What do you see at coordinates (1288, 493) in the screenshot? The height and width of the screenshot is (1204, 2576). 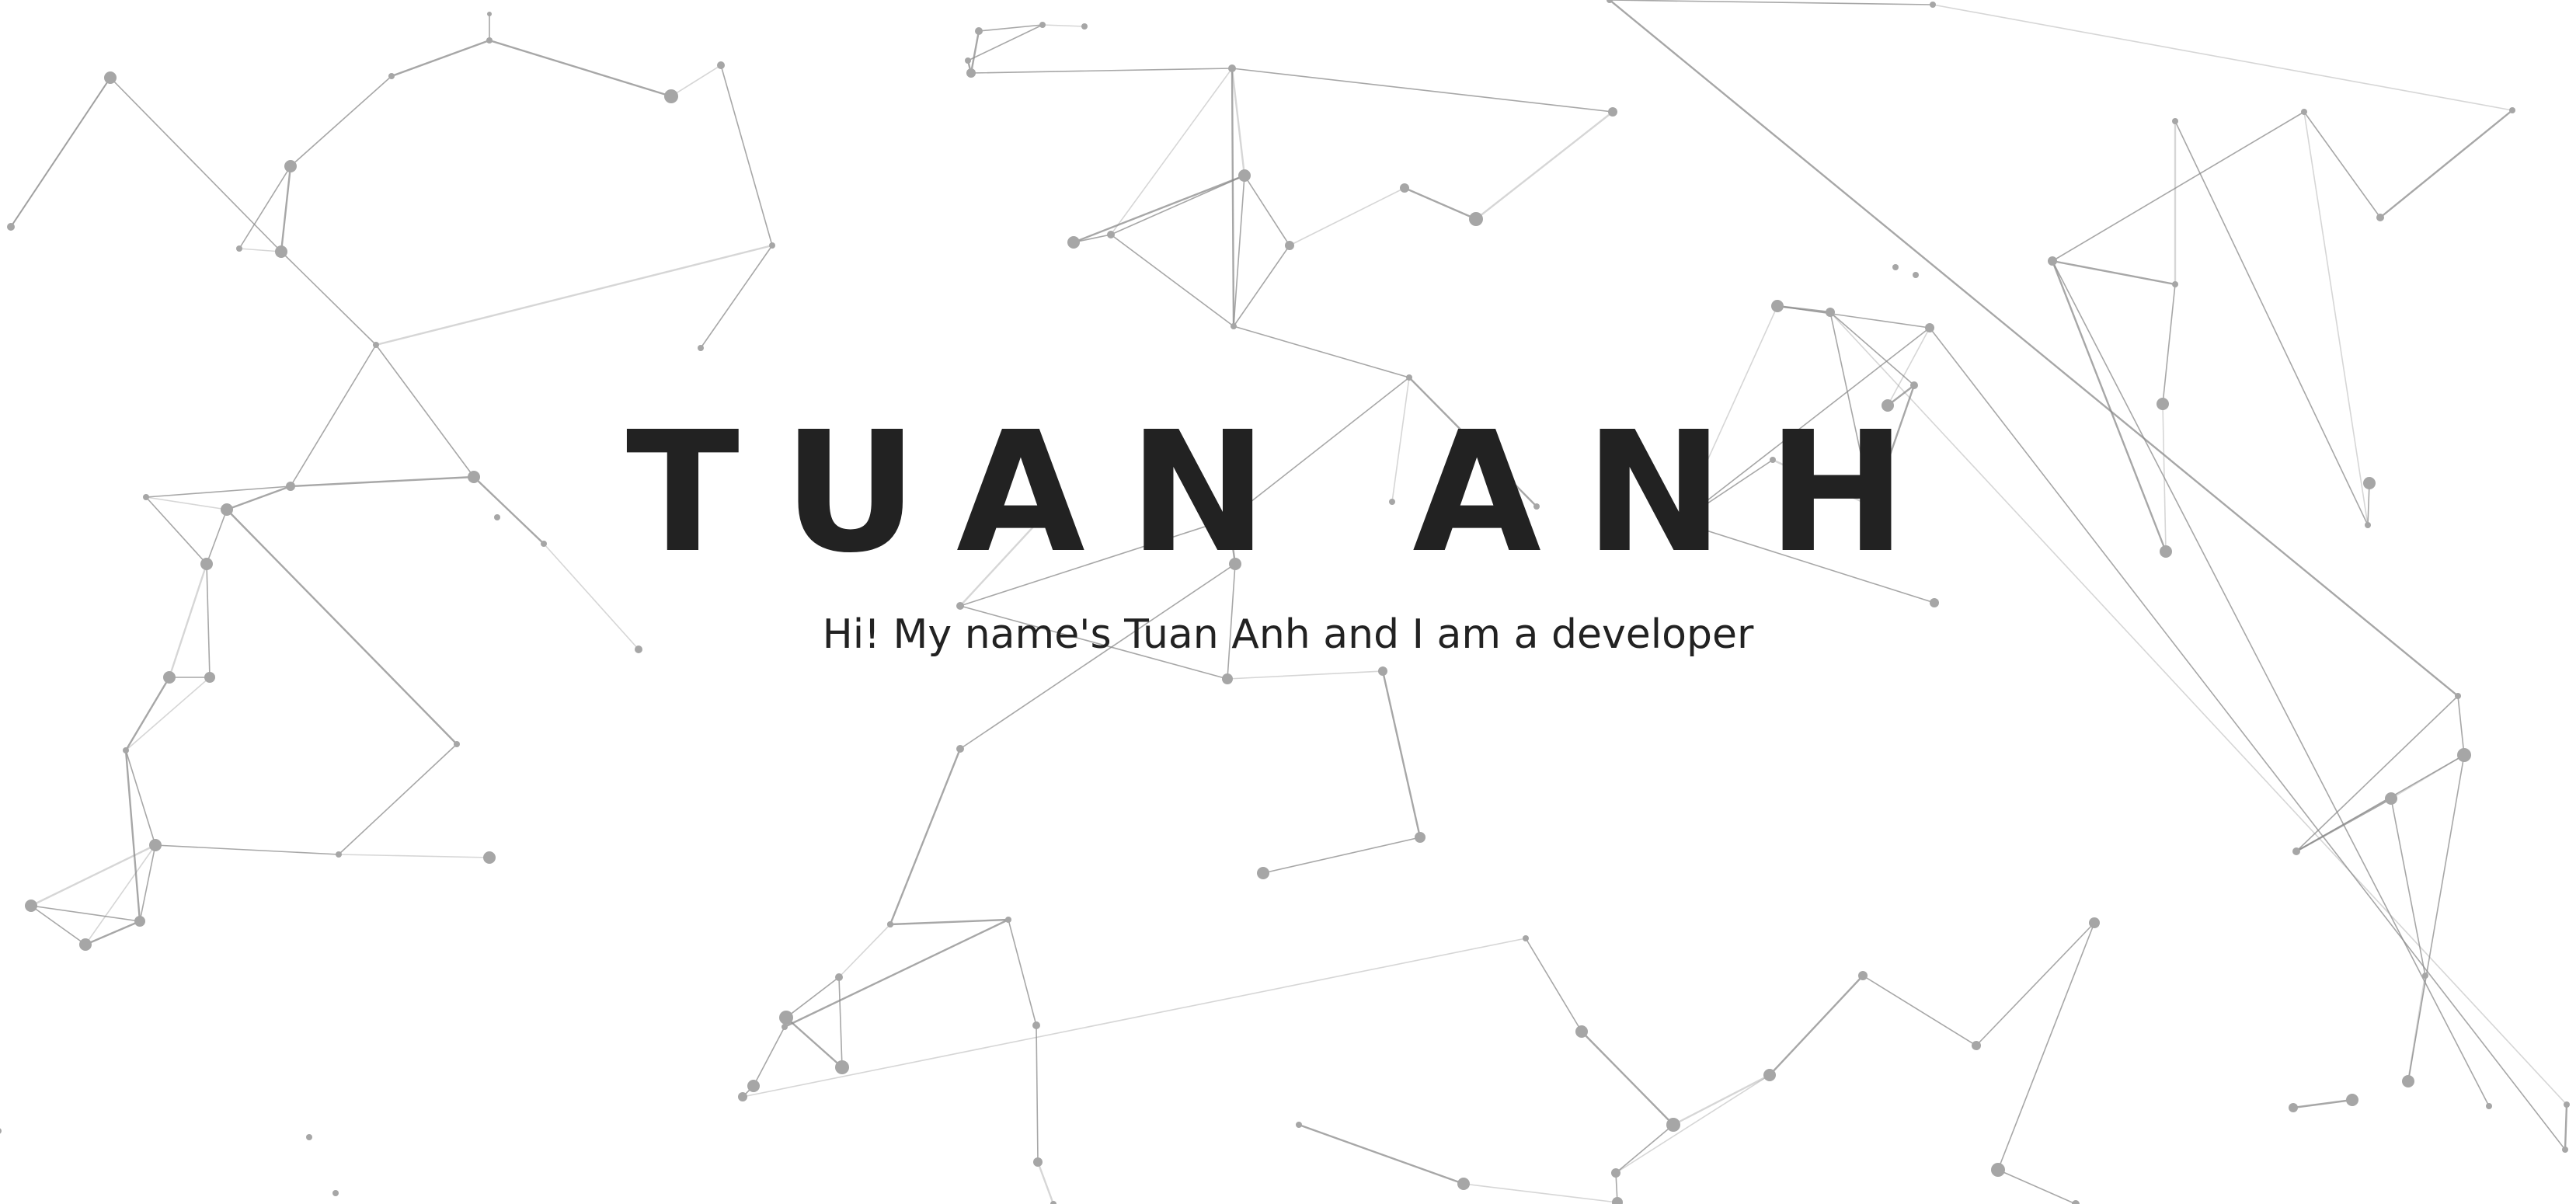 I see `hero-title: TUAN ANH` at bounding box center [1288, 493].